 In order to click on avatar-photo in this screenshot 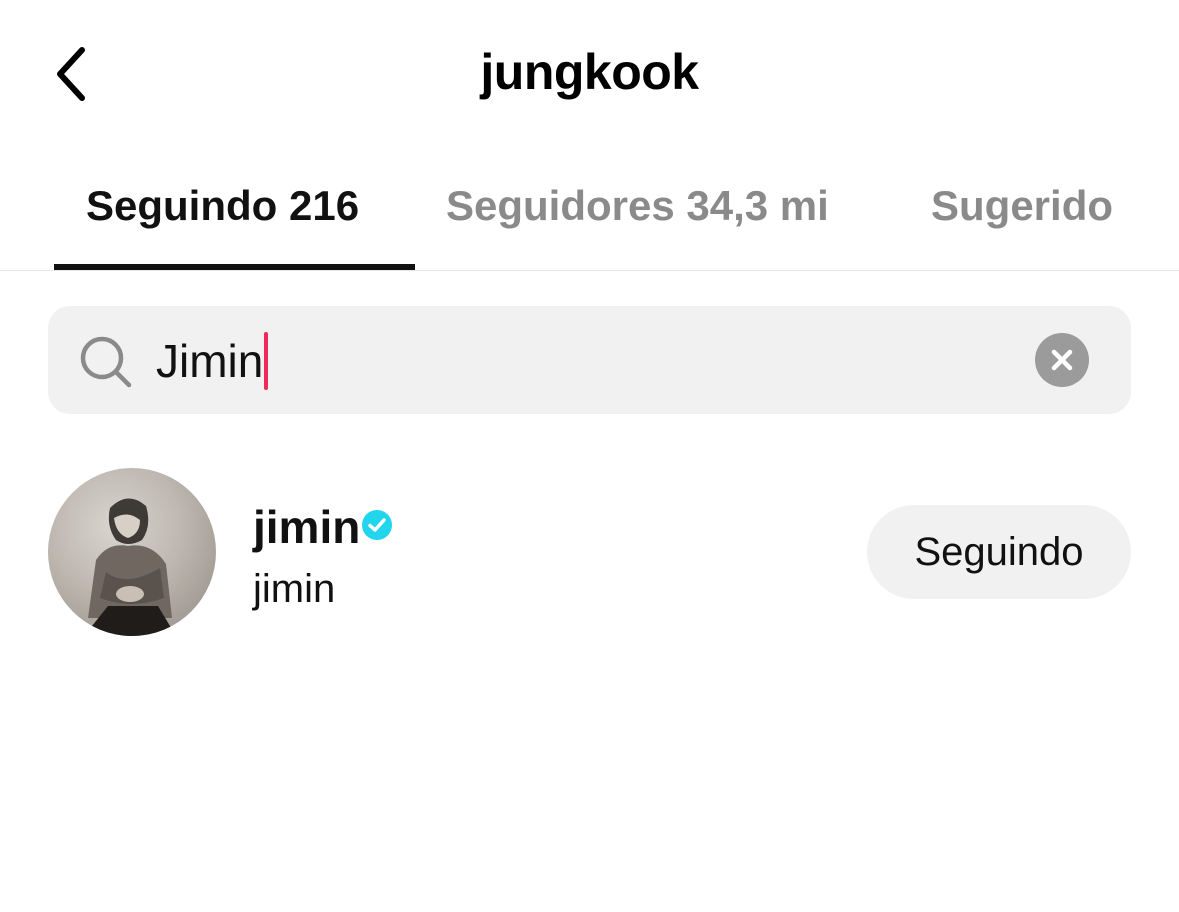, I will do `click(130, 567)`.